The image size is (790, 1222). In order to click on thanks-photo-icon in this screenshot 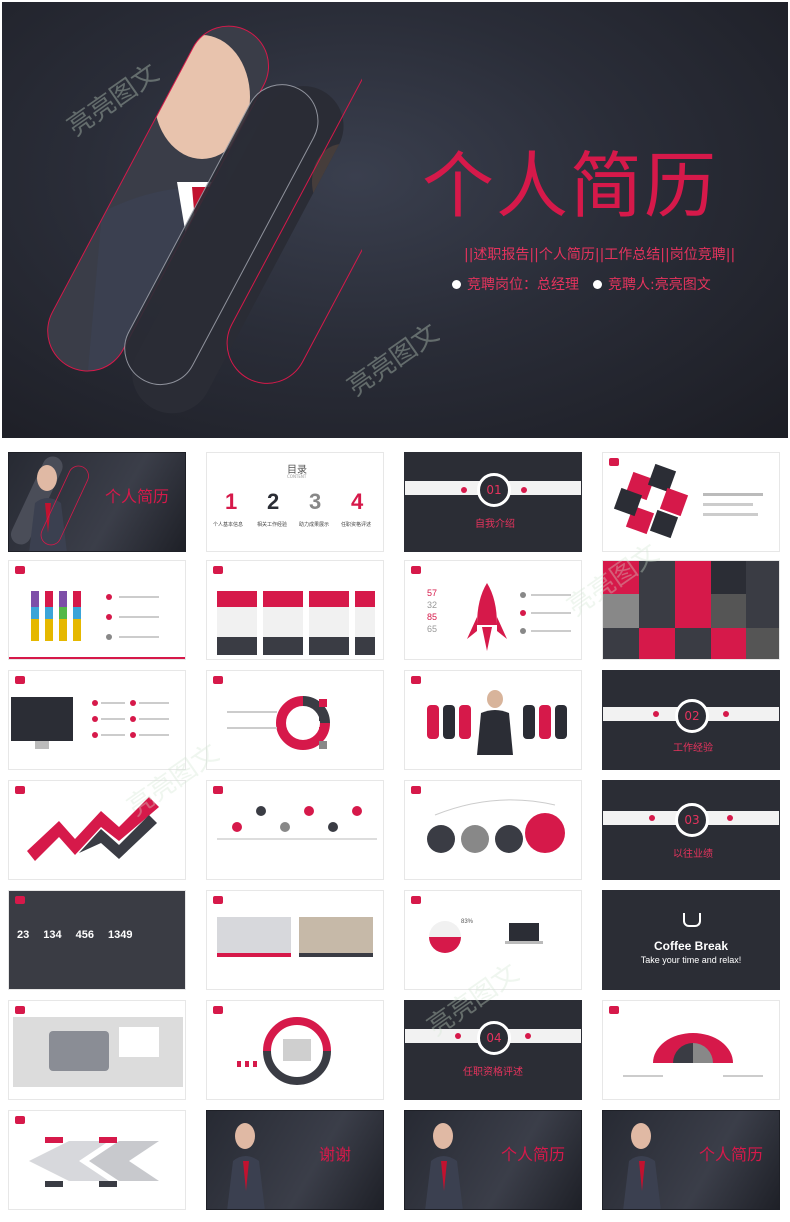, I will do `click(246, 1166)`.